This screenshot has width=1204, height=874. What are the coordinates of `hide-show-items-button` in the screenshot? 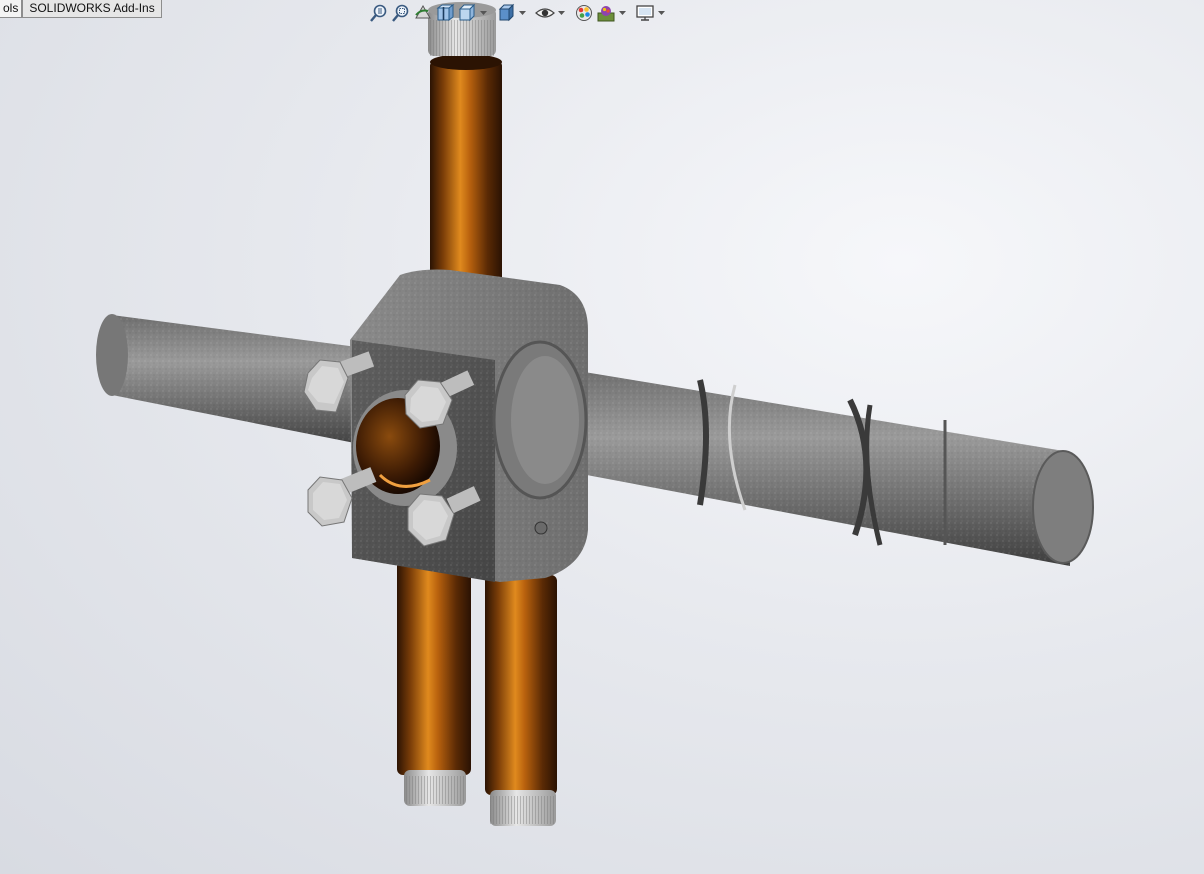 It's located at (545, 13).